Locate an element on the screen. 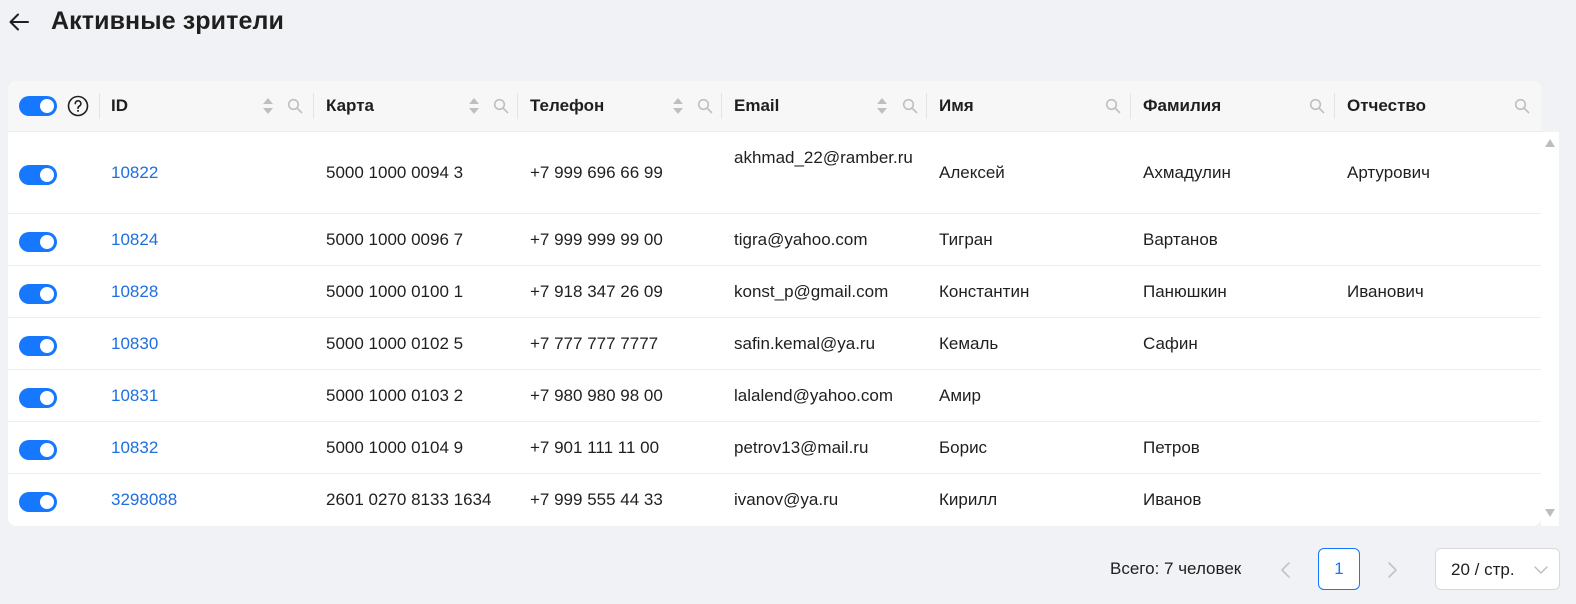  total-count: Всего: 7 человек is located at coordinates (1176, 568).